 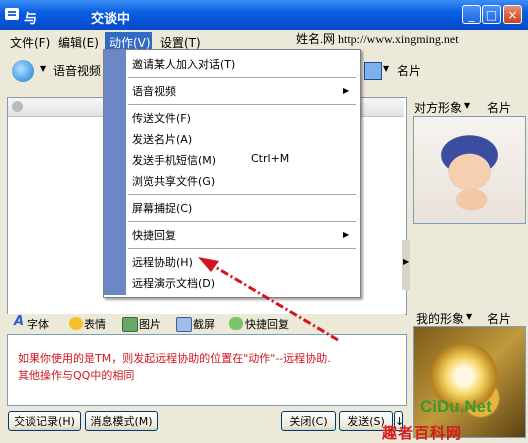 What do you see at coordinates (267, 324) in the screenshot?
I see `quick-reply-button: 快捷回复` at bounding box center [267, 324].